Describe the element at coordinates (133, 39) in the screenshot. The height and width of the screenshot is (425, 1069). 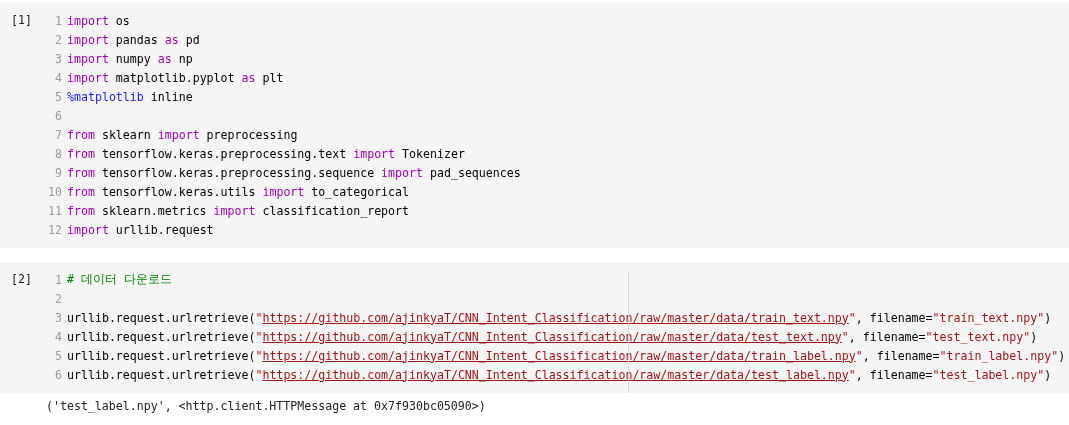
I see `code-line: import pandas as pd` at that location.